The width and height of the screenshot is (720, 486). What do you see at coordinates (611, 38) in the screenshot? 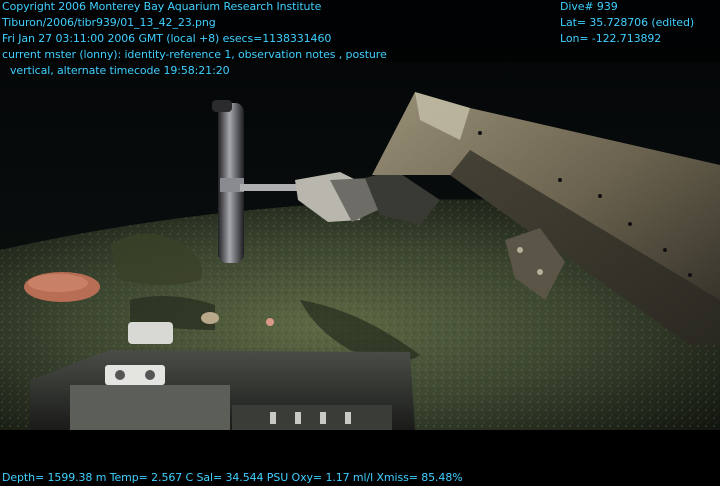
I see `longitude-text: Lon= -122.713892` at bounding box center [611, 38].